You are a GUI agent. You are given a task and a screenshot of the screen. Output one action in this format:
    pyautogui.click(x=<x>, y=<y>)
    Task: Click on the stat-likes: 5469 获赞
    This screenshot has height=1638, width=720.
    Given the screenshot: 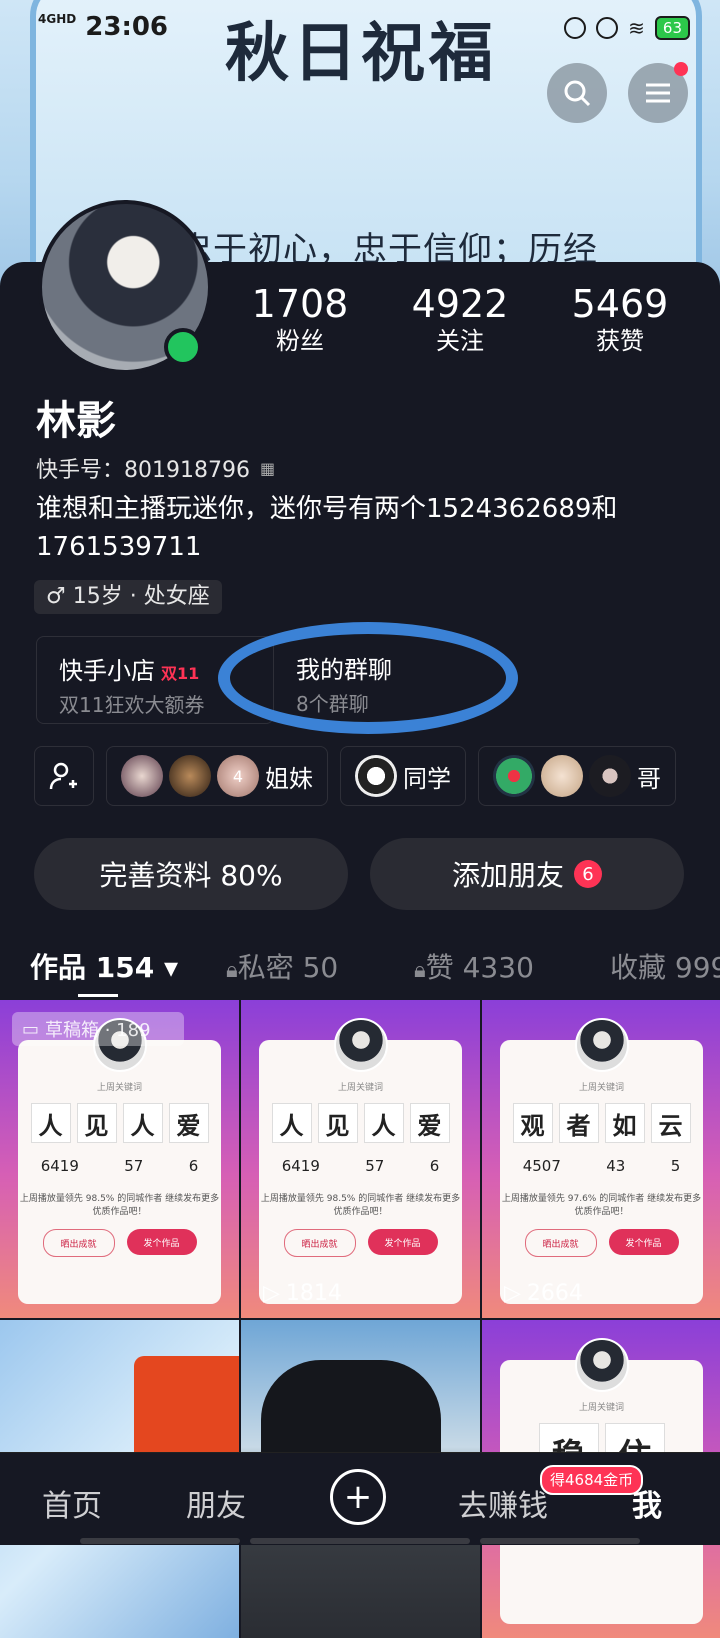 What is the action you would take?
    pyautogui.click(x=620, y=319)
    